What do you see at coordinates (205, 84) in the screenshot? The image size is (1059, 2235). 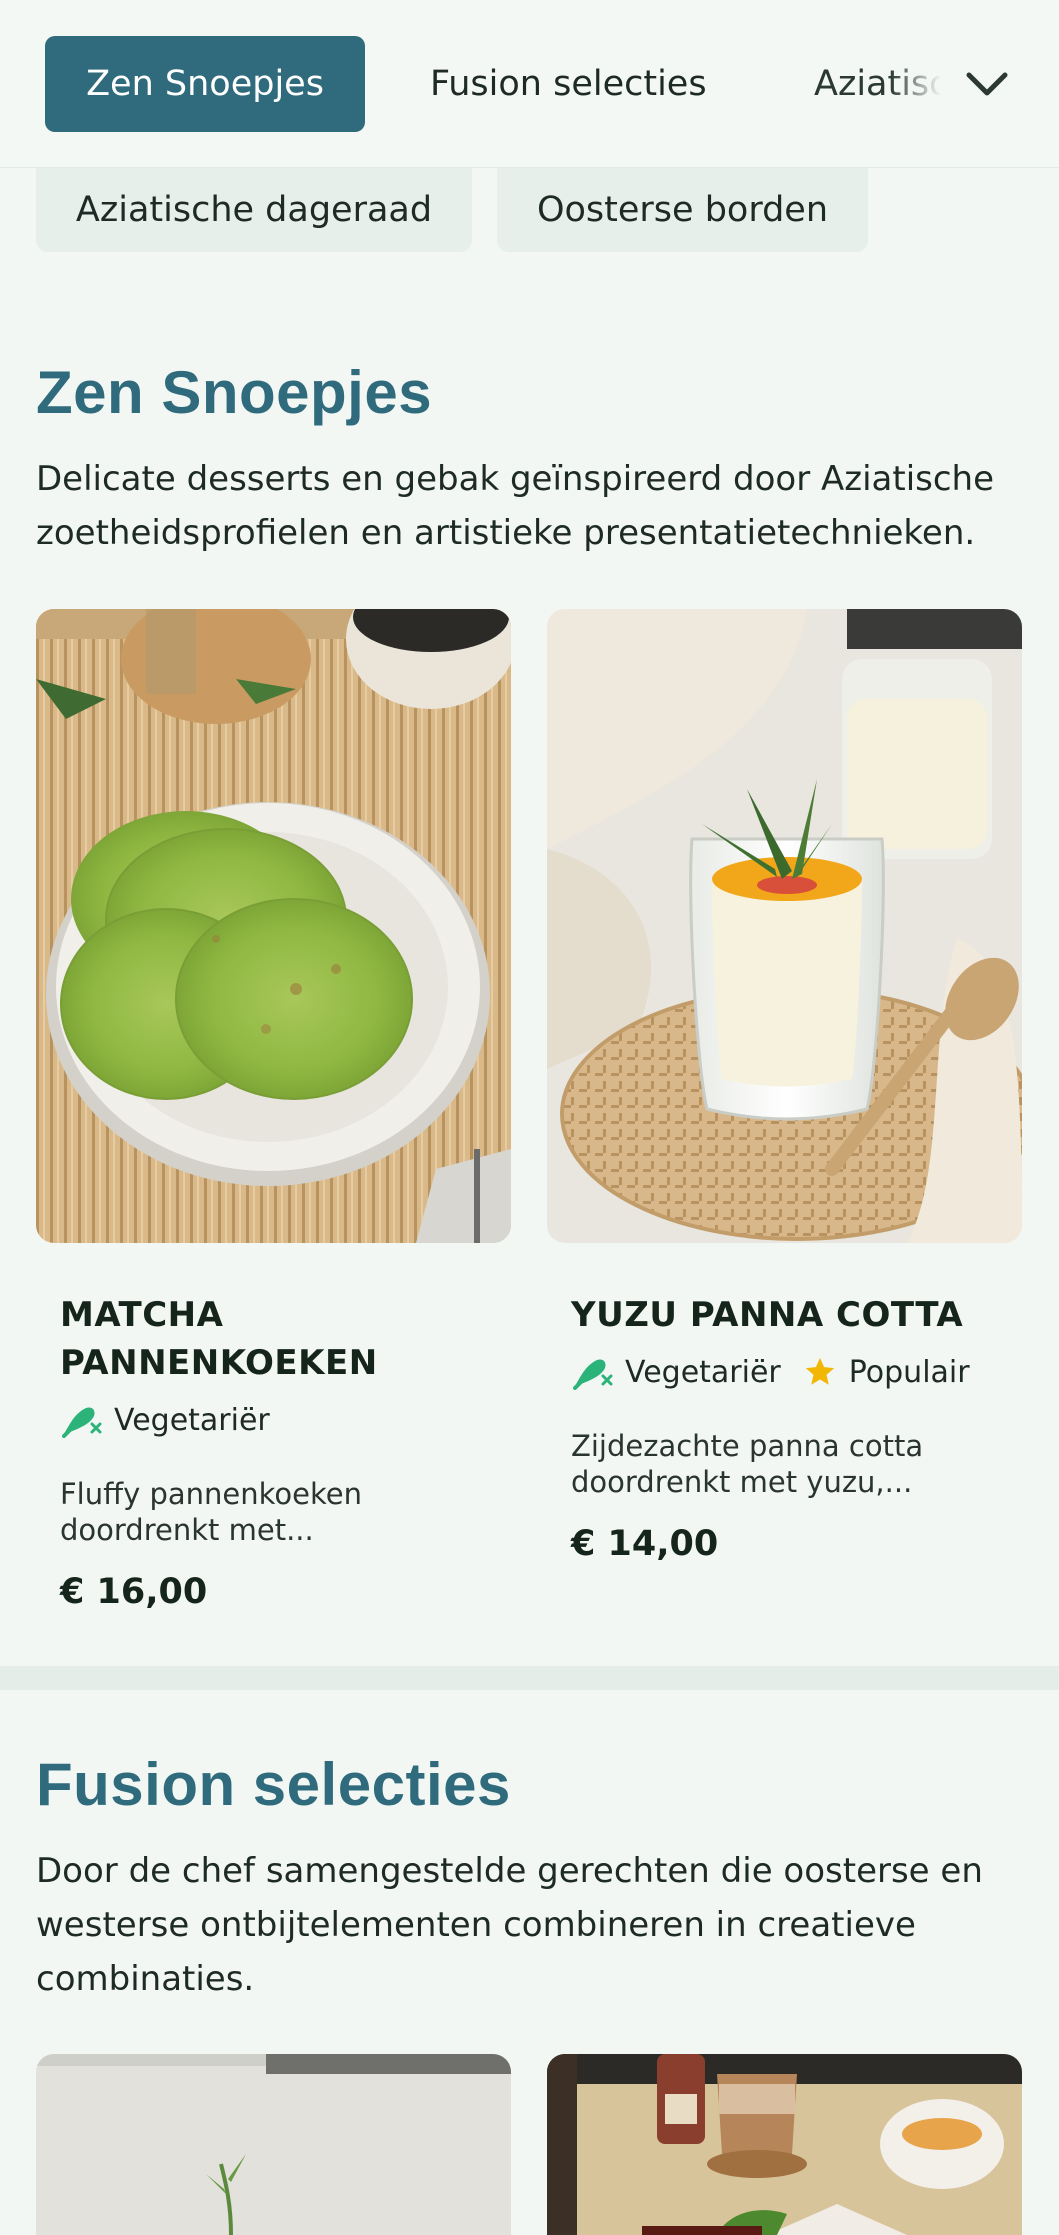 I see `tab-zen-snoepjes: Zen Snoepjes` at bounding box center [205, 84].